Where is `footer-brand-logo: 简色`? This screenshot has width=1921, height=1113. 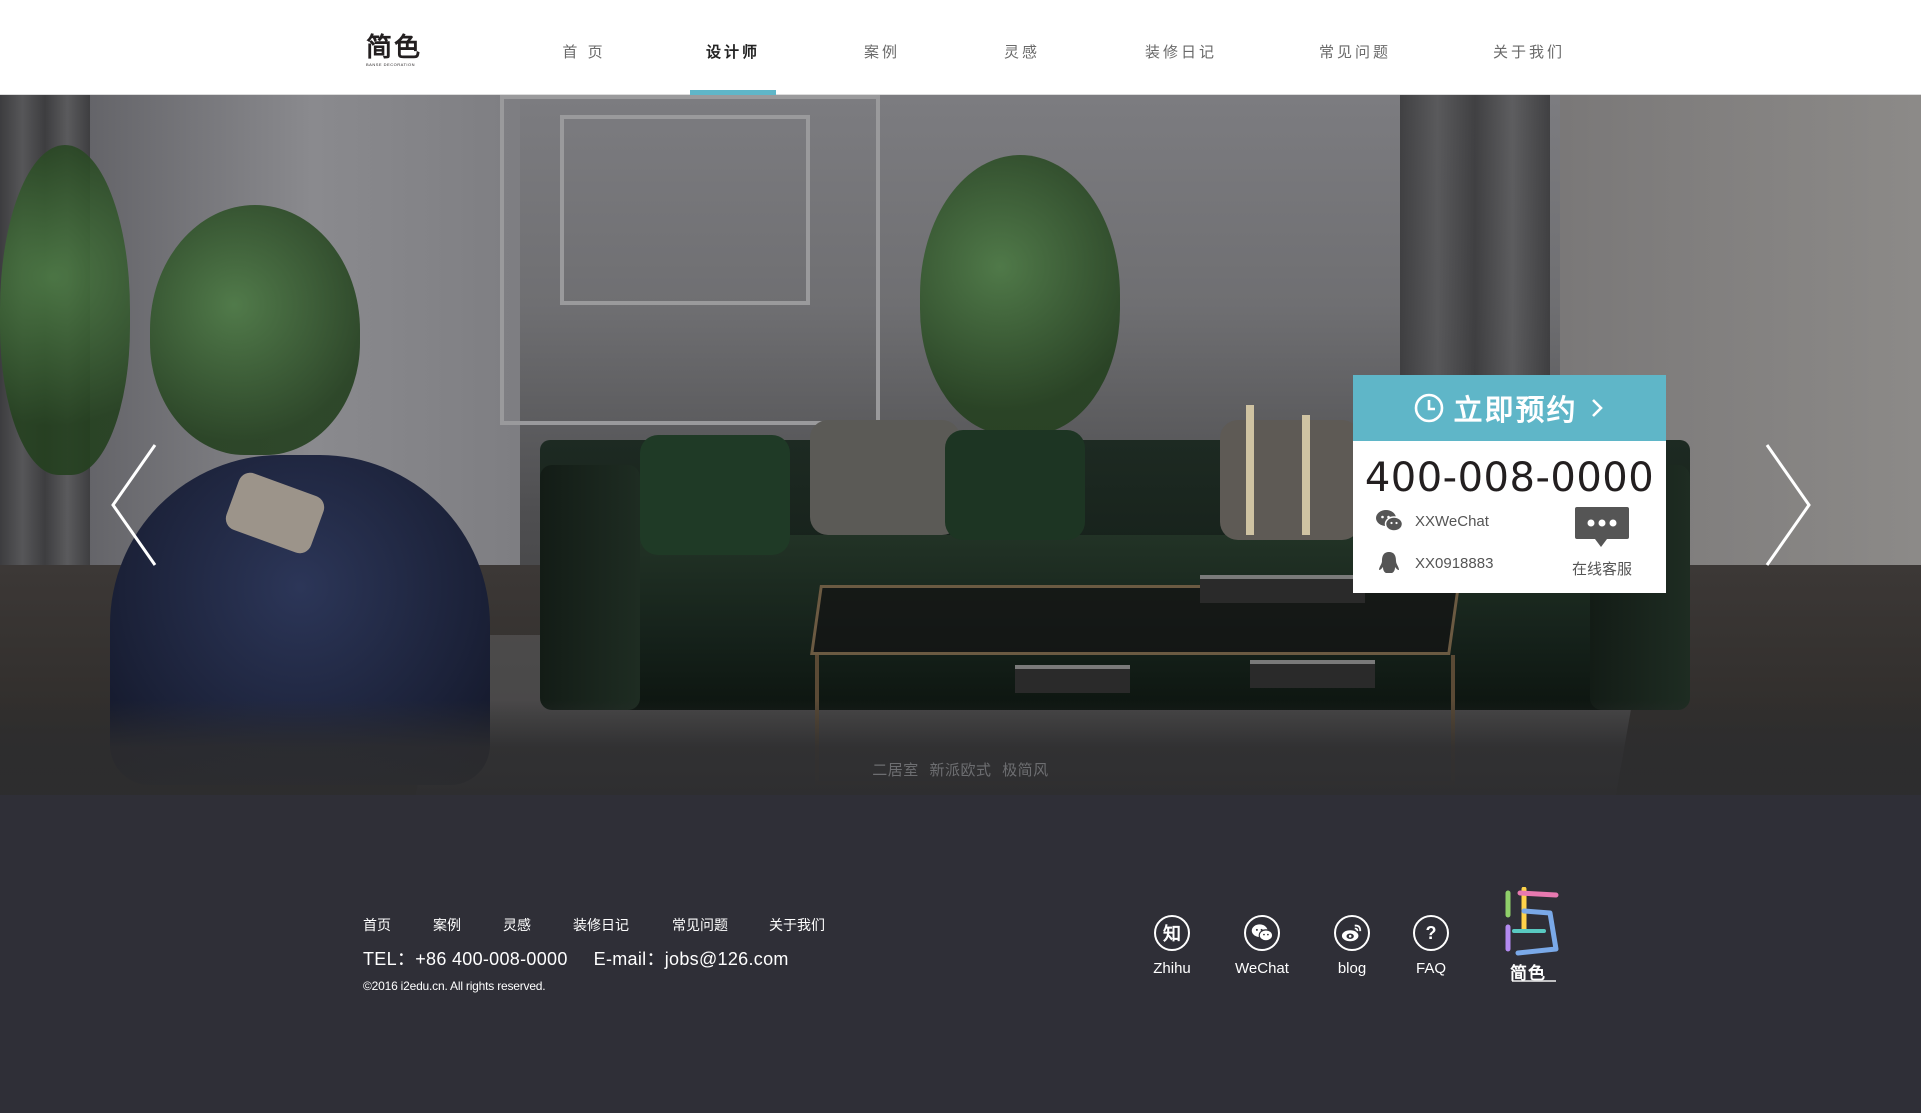 footer-brand-logo: 简色 is located at coordinates (1532, 938).